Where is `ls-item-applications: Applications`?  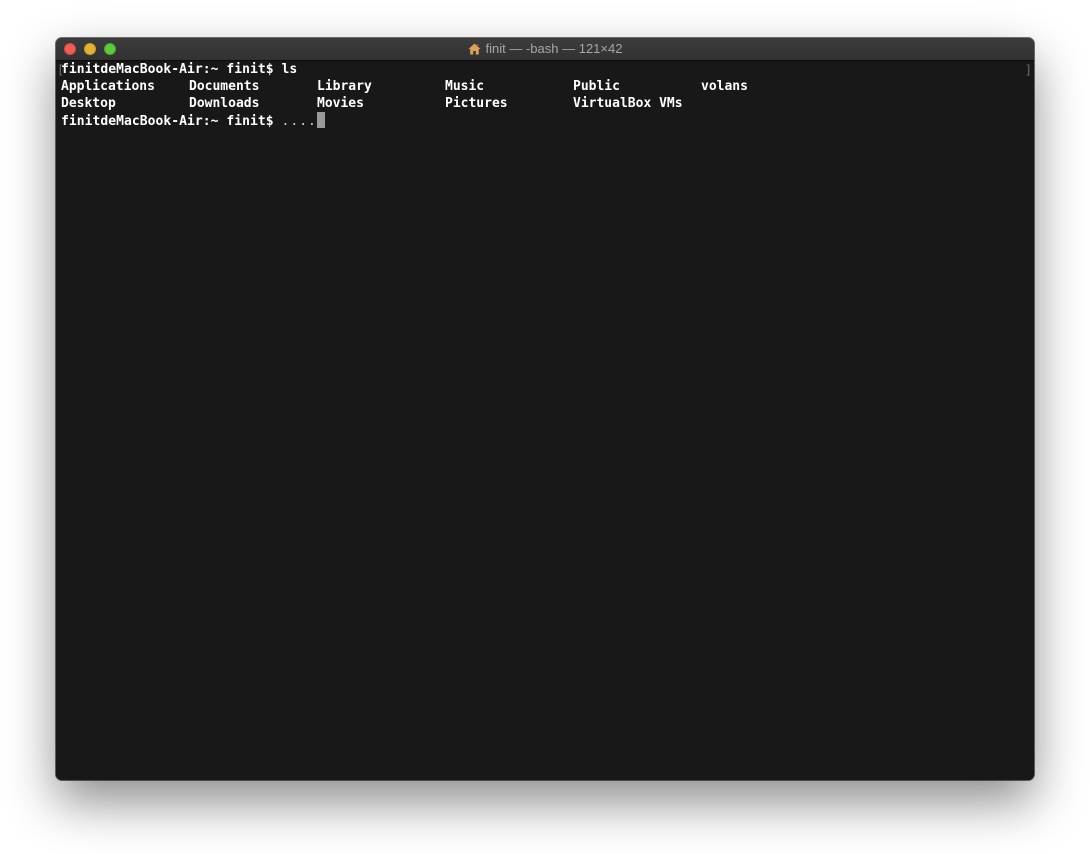
ls-item-applications: Applications is located at coordinates (108, 86).